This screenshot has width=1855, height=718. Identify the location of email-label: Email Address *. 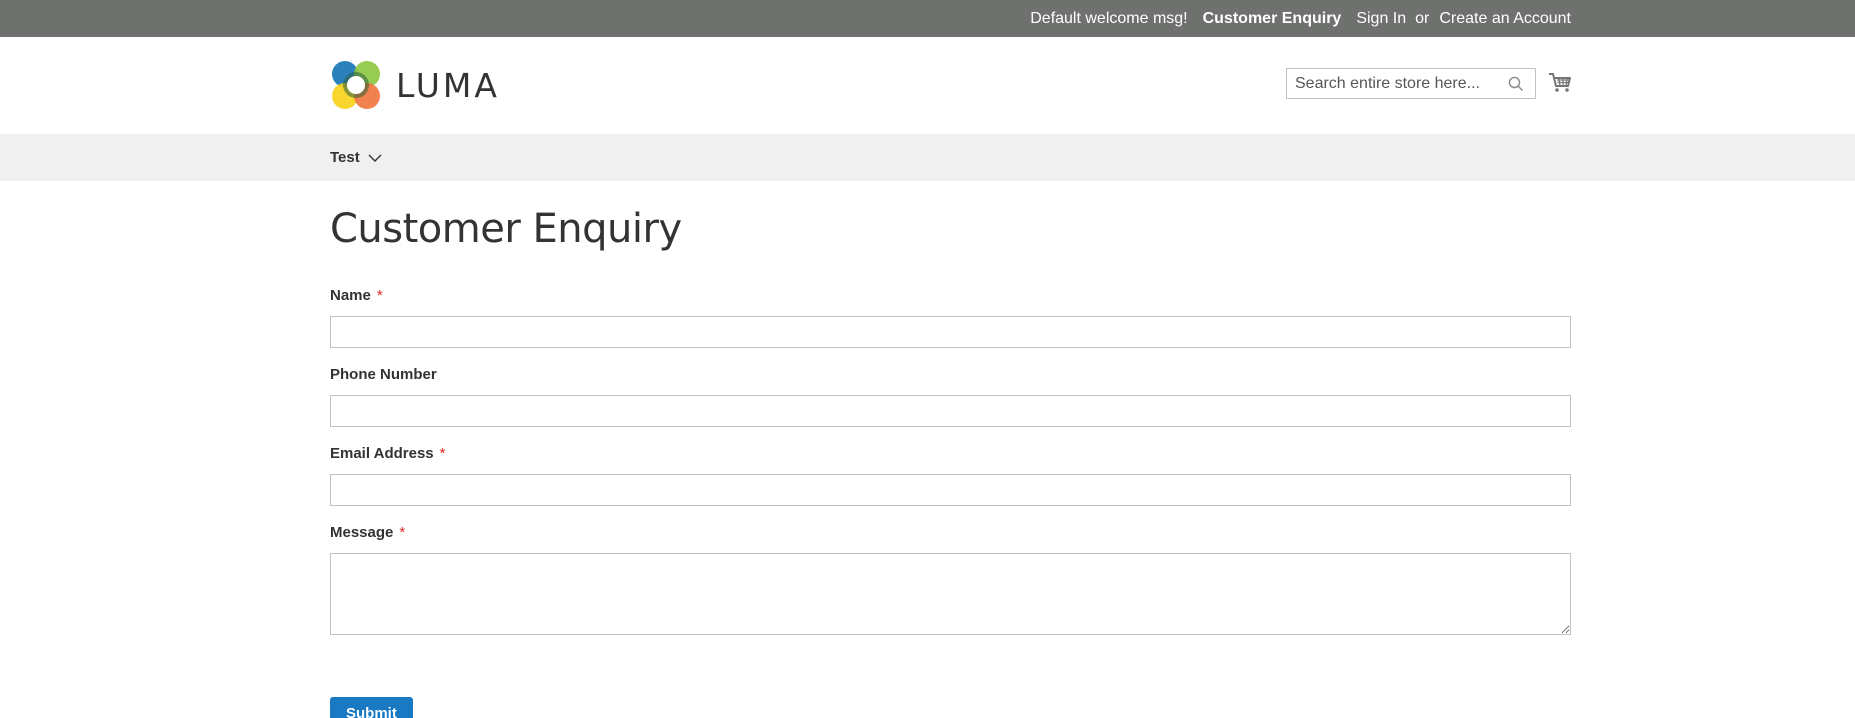
(950, 454).